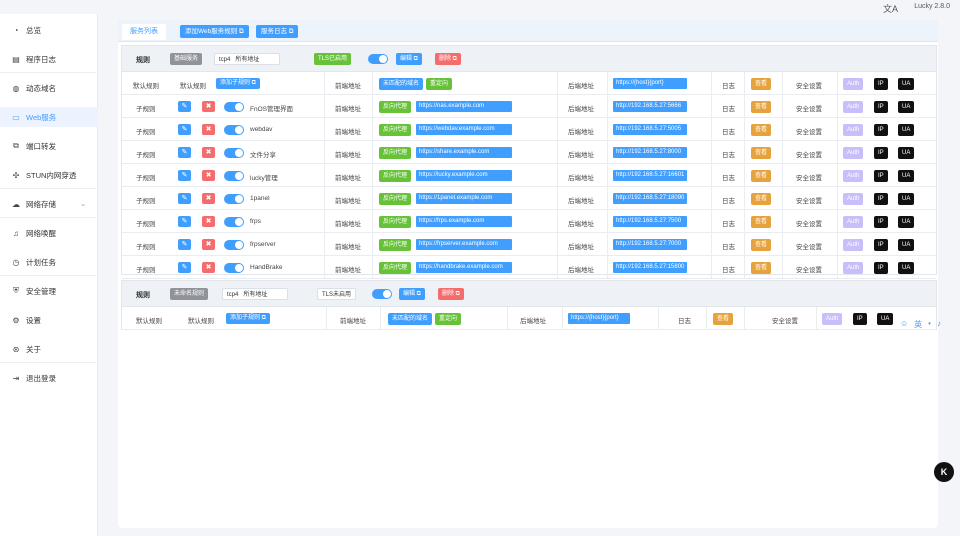 The height and width of the screenshot is (536, 960). What do you see at coordinates (144, 32) in the screenshot?
I see `tab-service-list: 服务列表` at bounding box center [144, 32].